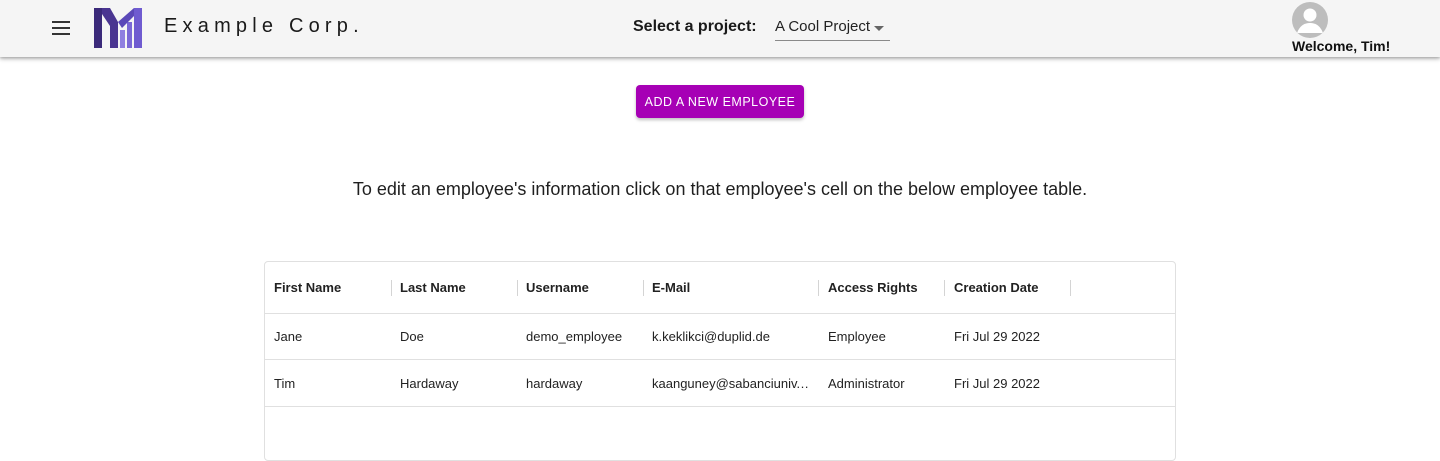 This screenshot has width=1440, height=461. What do you see at coordinates (118, 28) in the screenshot?
I see `company-logo` at bounding box center [118, 28].